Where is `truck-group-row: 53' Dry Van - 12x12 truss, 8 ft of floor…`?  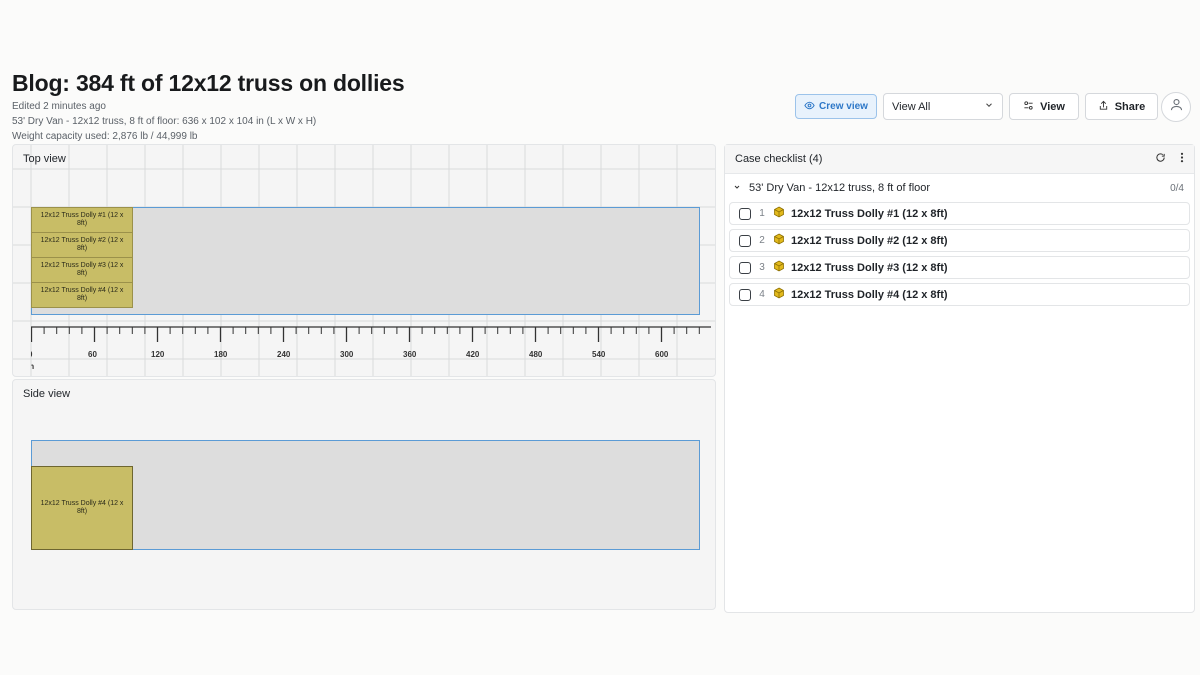 truck-group-row: 53' Dry Van - 12x12 truss, 8 ft of floor… is located at coordinates (959, 188).